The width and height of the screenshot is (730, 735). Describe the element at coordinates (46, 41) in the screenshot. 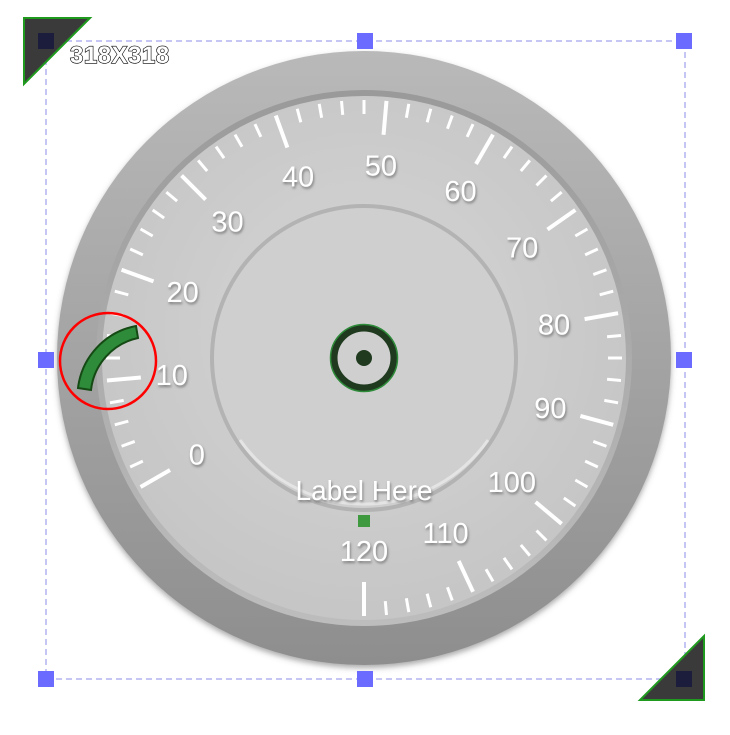

I see `corner-triangle-top-left-square` at that location.